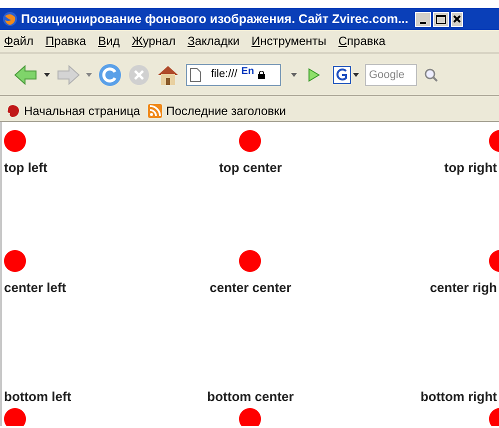 The image size is (499, 428). Describe the element at coordinates (214, 41) in the screenshot. I see `menu-item: Закладки` at that location.